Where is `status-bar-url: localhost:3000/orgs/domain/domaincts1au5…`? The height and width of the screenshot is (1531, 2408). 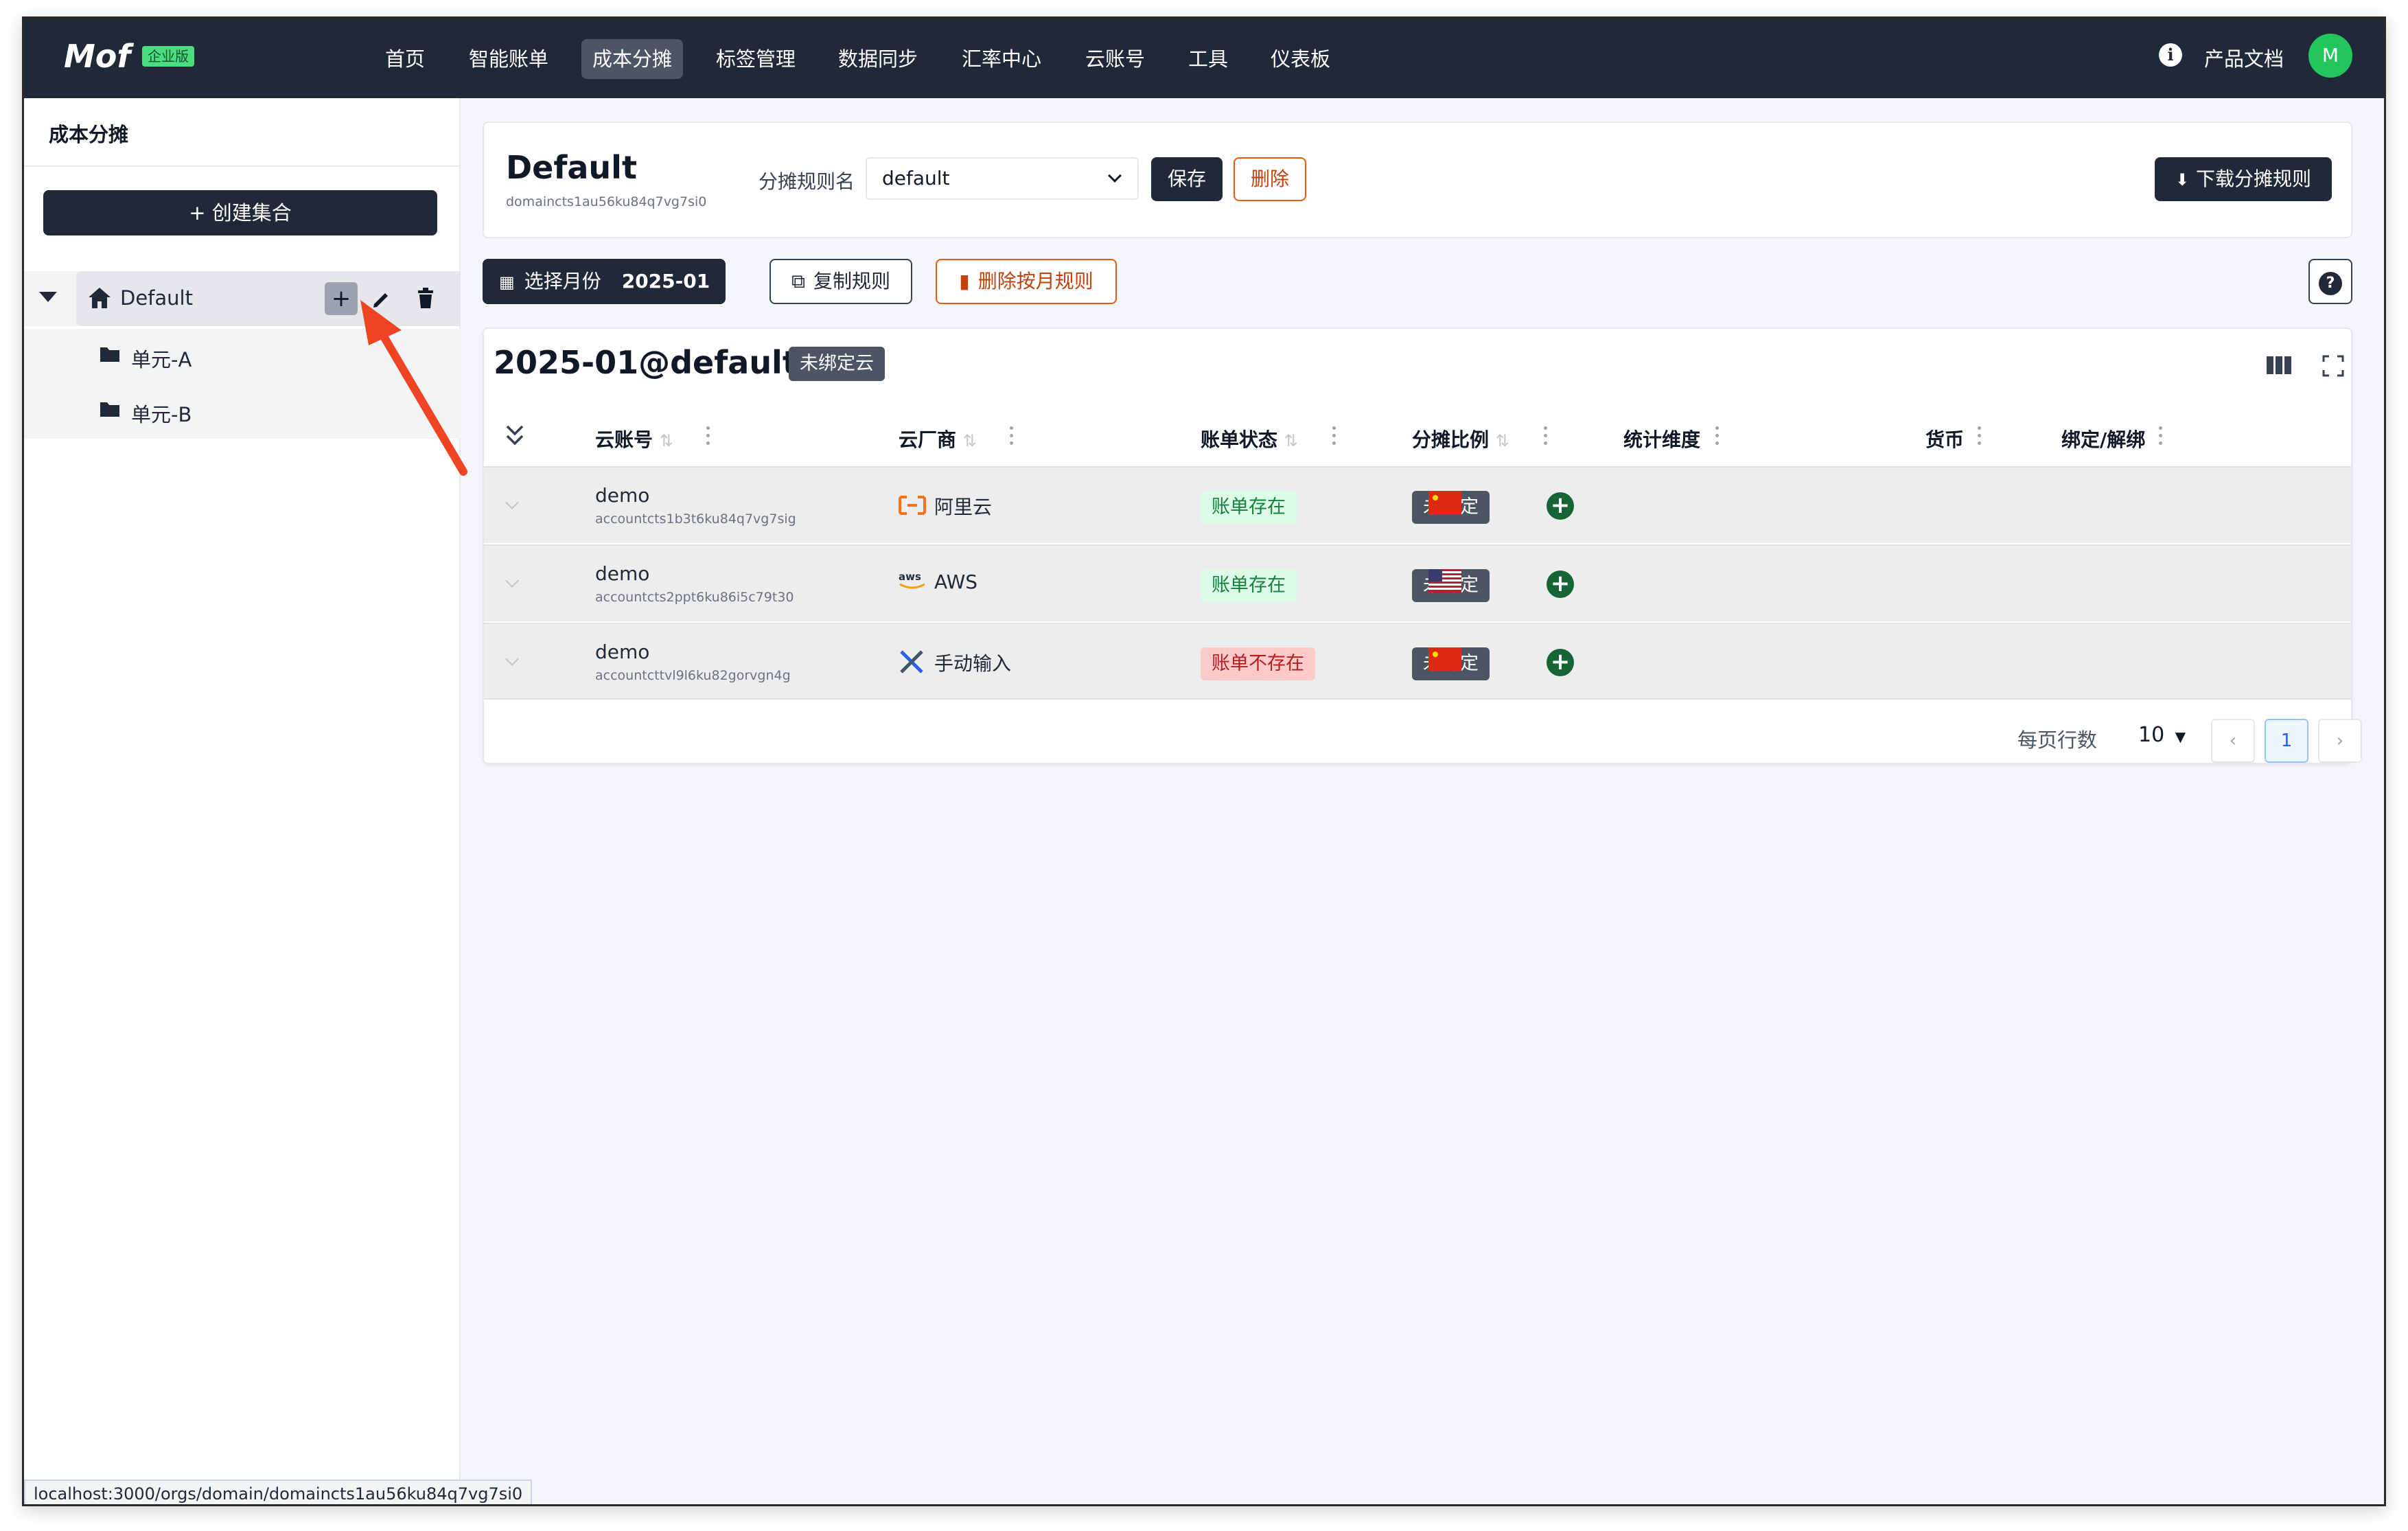 status-bar-url: localhost:3000/orgs/domain/domaincts1au5… is located at coordinates (278, 1492).